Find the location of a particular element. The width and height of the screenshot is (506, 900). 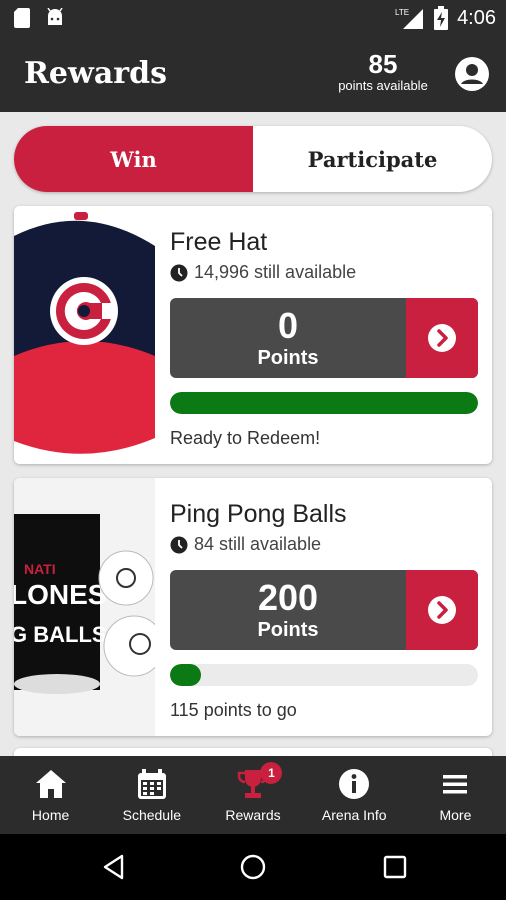

battery-charging-icon is located at coordinates (441, 18).